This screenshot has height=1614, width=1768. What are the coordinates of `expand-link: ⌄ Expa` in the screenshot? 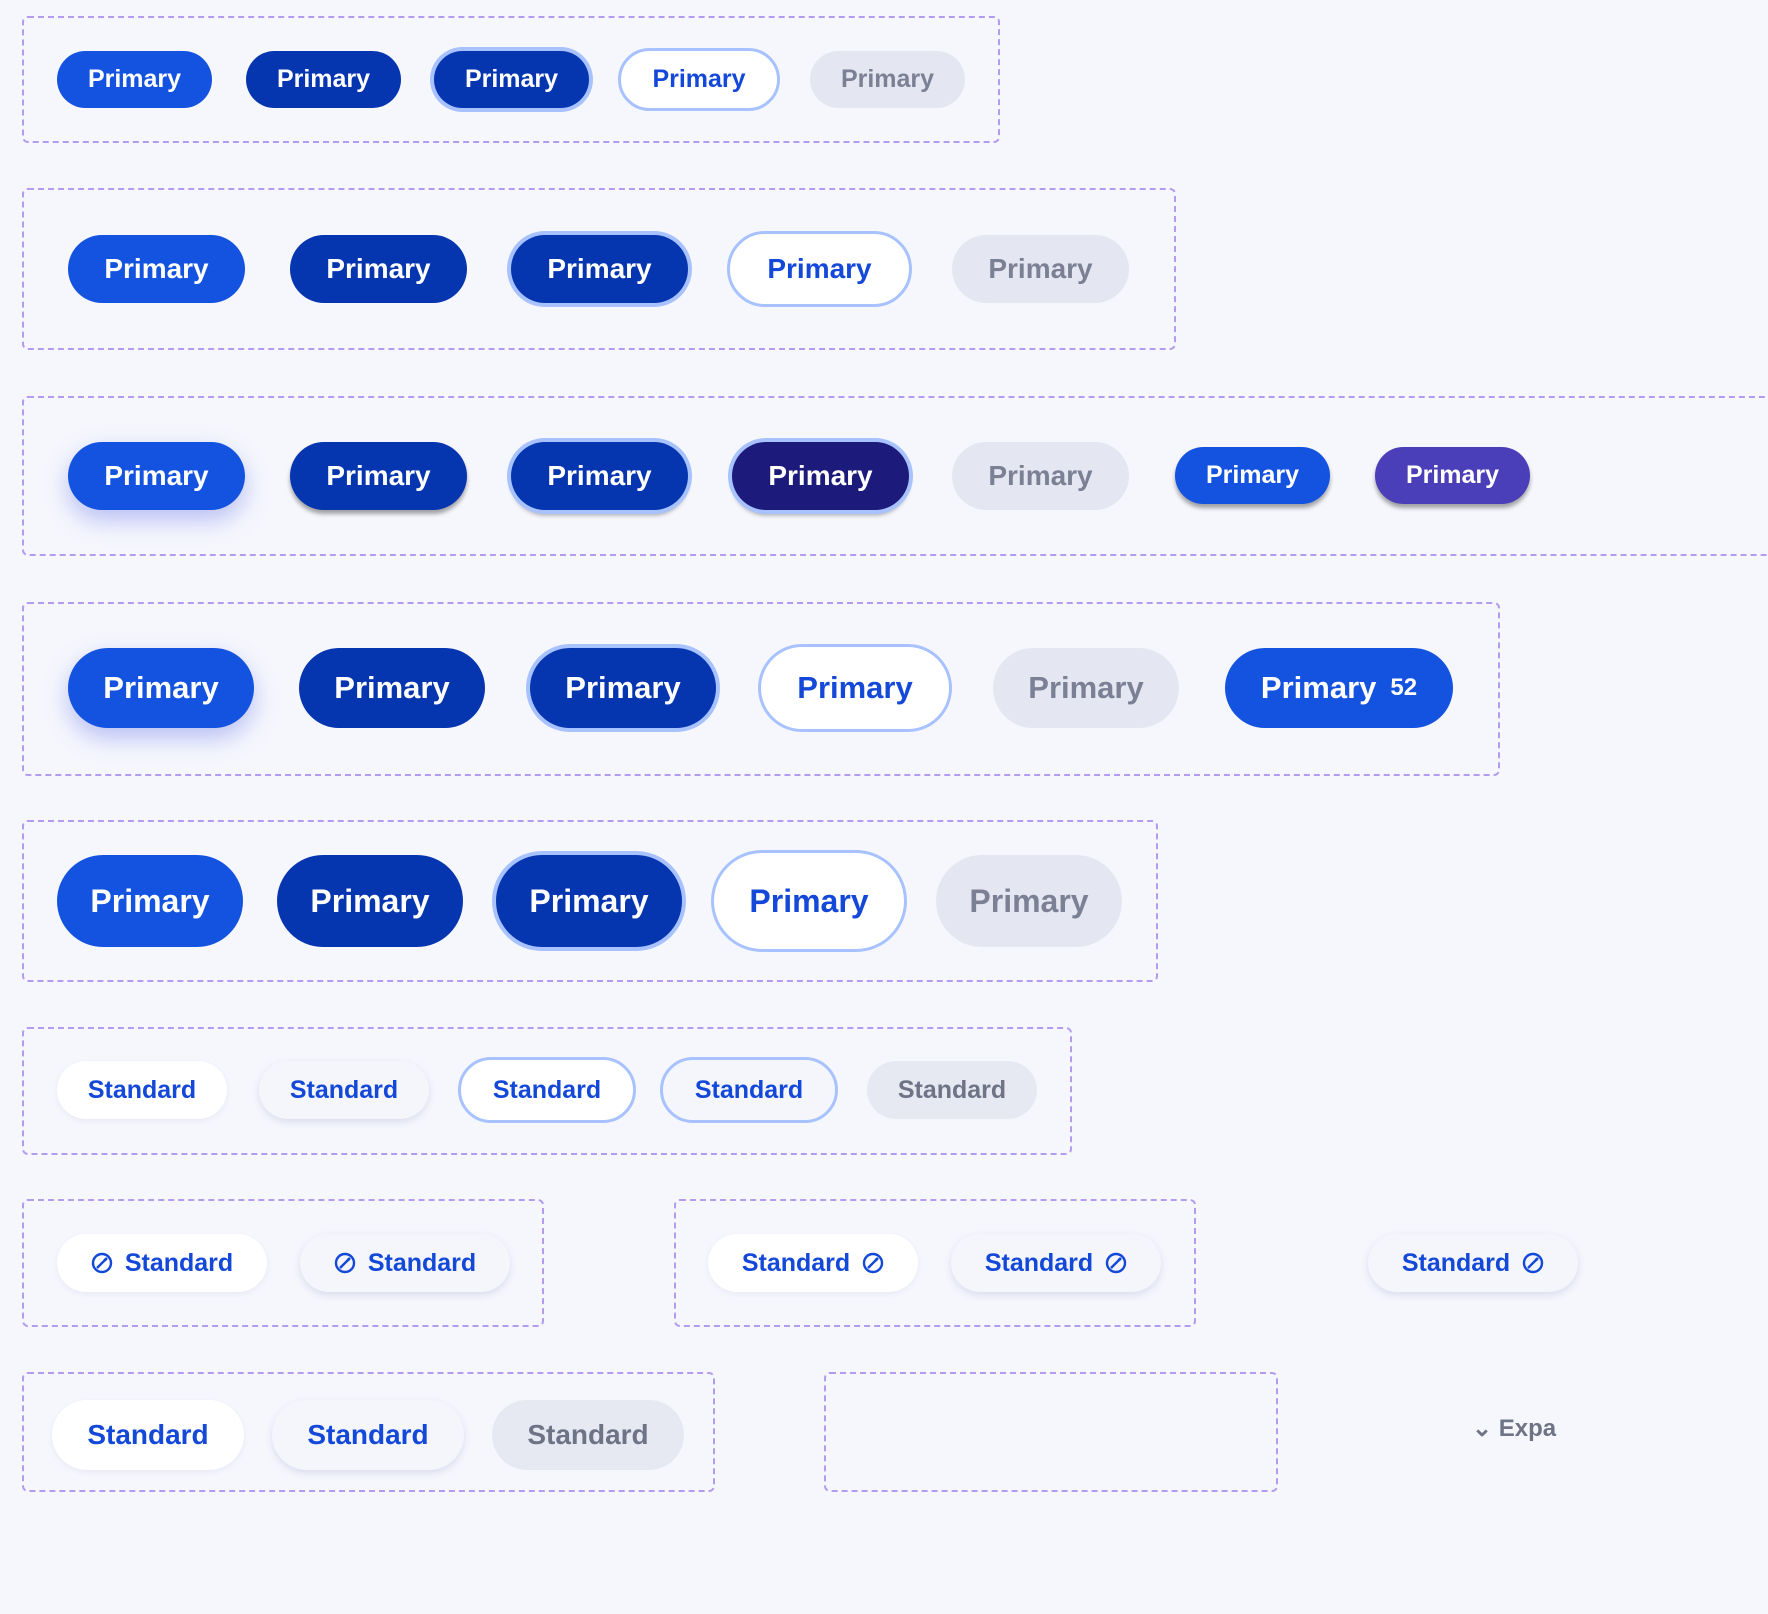 It's located at (1514, 1428).